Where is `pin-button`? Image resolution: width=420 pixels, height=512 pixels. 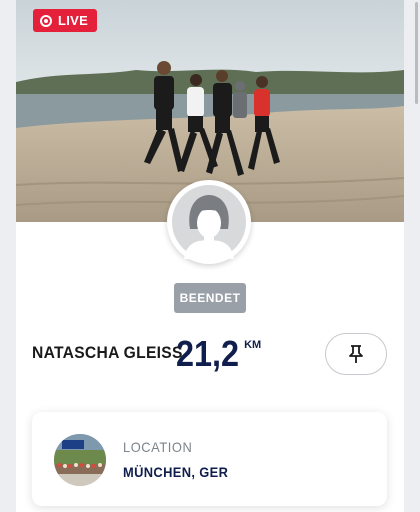
pin-button is located at coordinates (356, 354).